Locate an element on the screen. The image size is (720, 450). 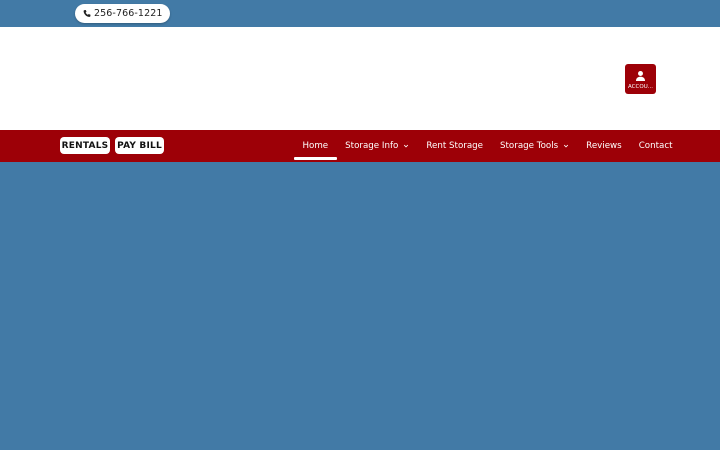
menu-item-rent-storage: Rent Storage is located at coordinates (455, 146).